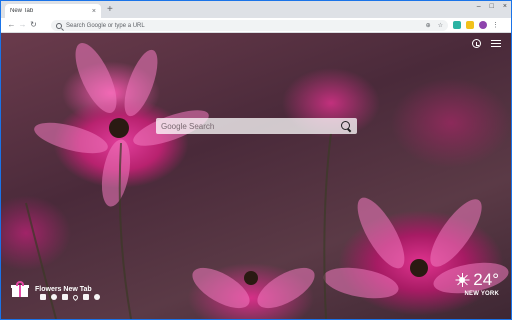  I want to click on gallery-icon, so click(86, 297).